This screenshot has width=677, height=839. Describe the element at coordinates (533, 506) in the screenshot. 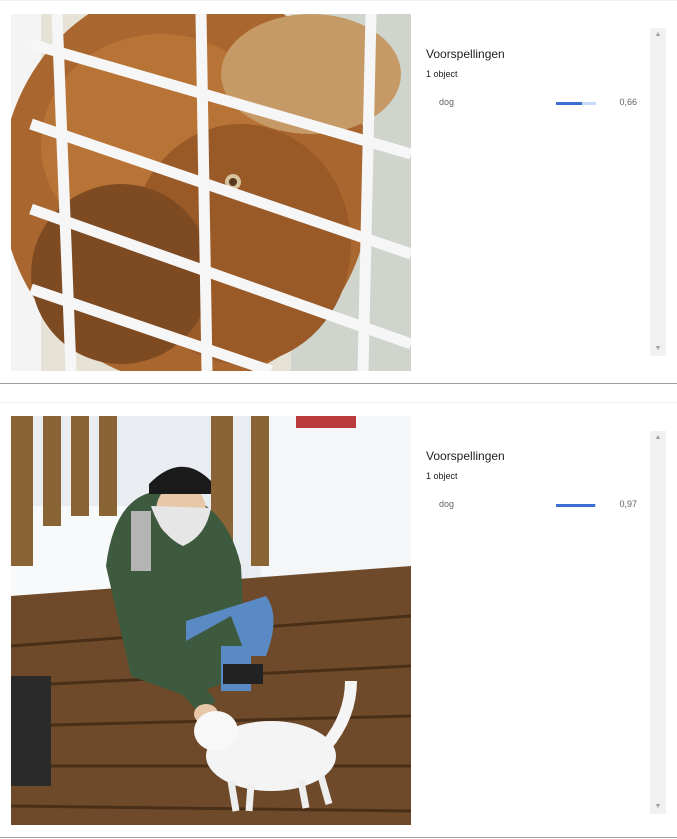

I see `prediction-row: dog 0,97` at that location.